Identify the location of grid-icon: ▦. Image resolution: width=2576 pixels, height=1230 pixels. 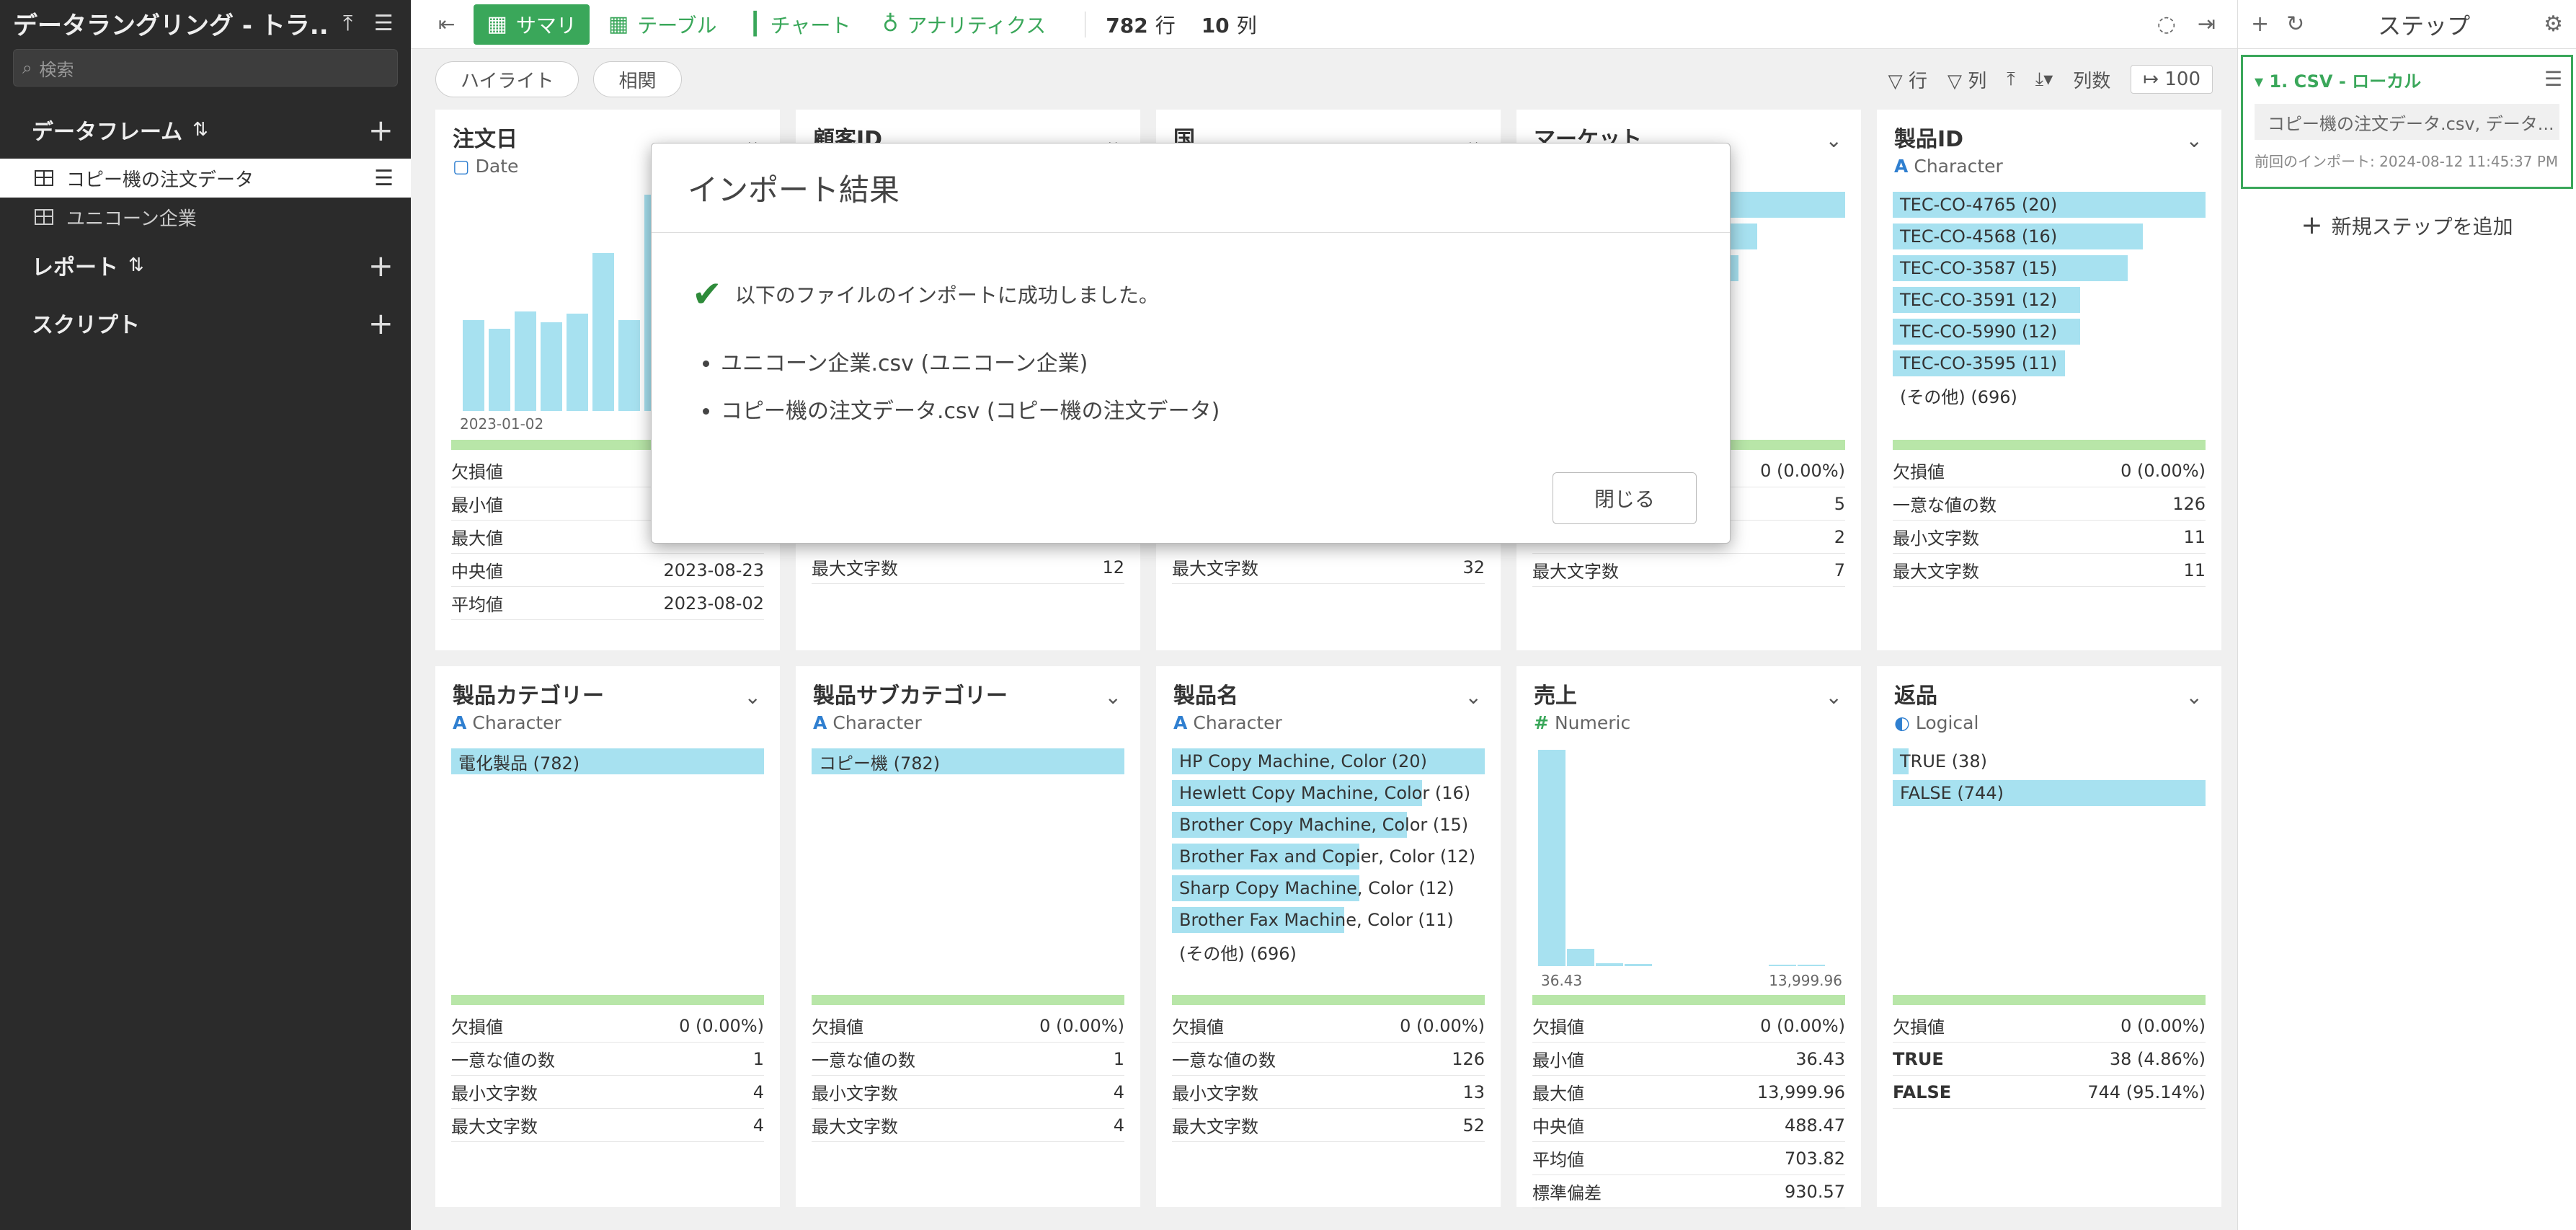
(497, 25).